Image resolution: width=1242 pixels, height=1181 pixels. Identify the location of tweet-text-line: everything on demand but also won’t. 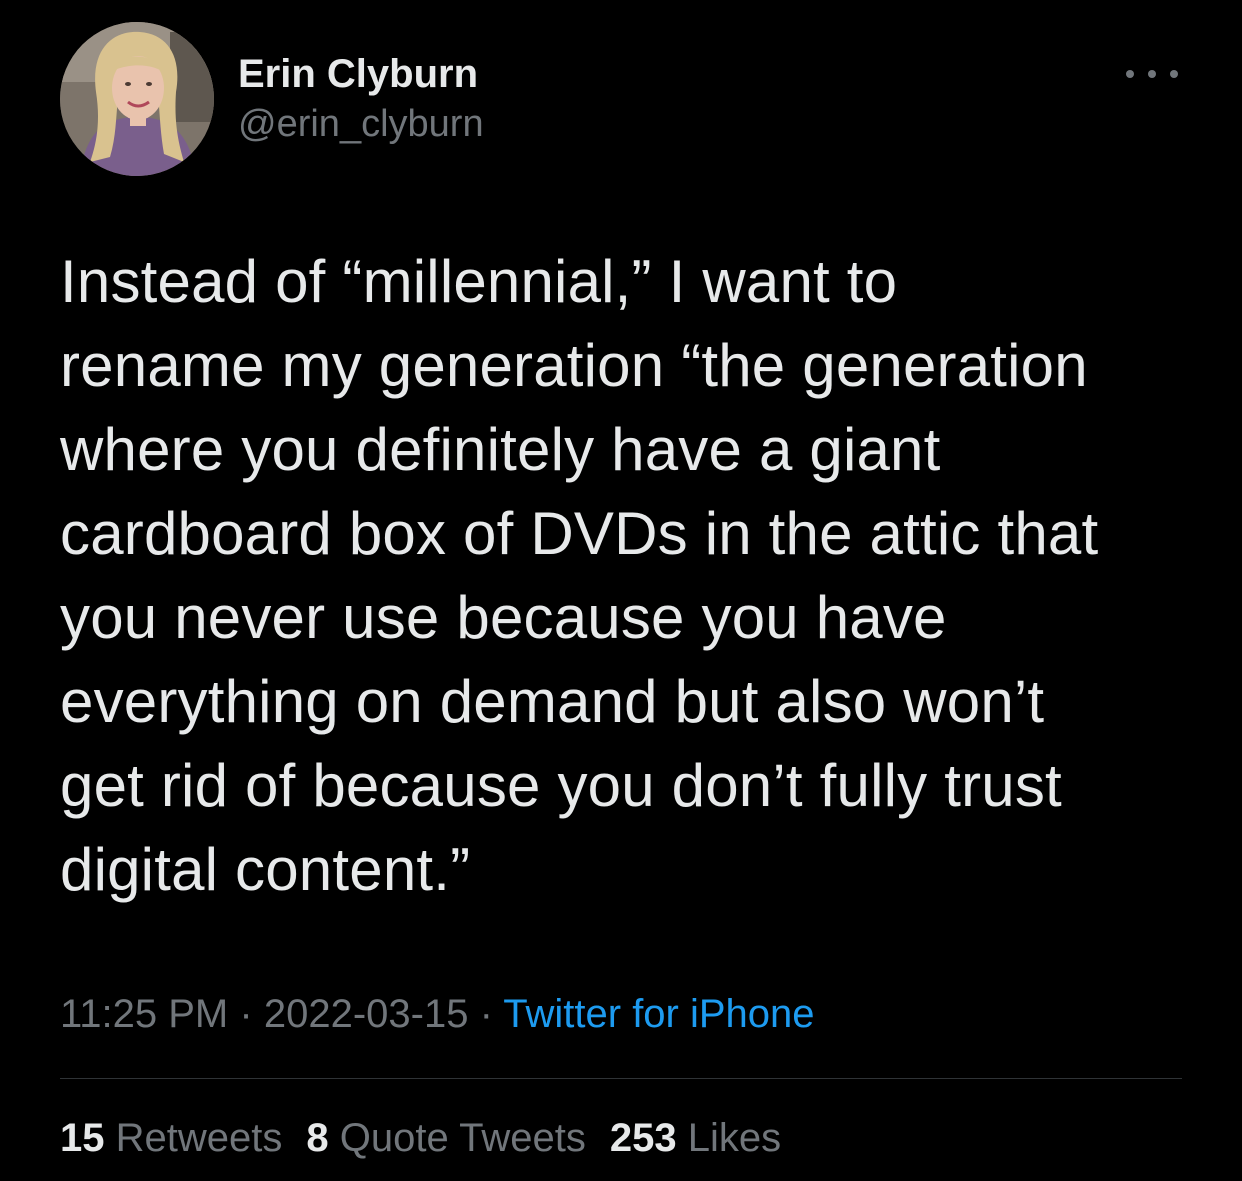
(552, 701).